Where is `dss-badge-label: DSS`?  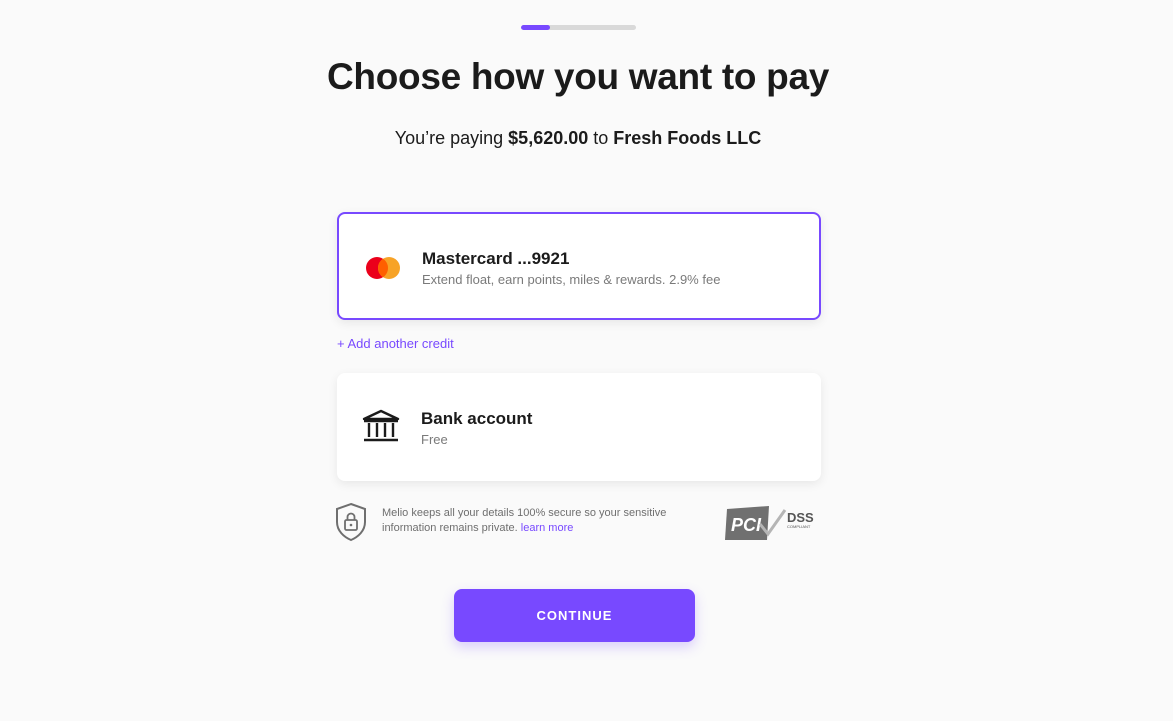
dss-badge-label: DSS is located at coordinates (800, 517).